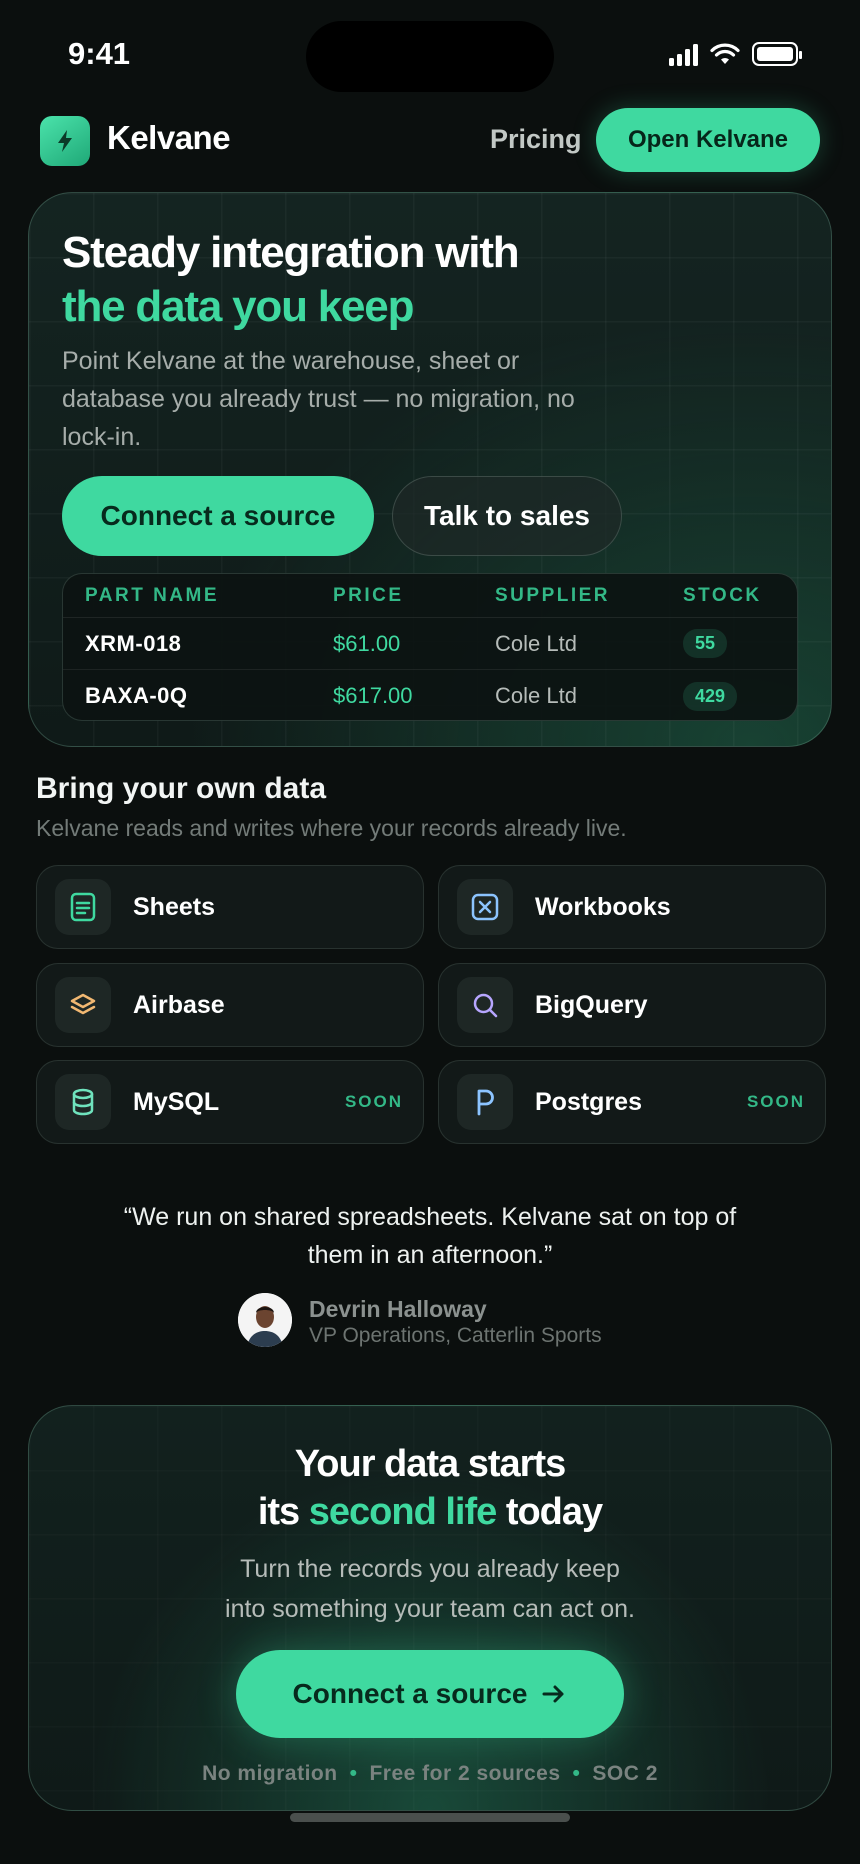  What do you see at coordinates (683, 54) in the screenshot?
I see `signal-icon` at bounding box center [683, 54].